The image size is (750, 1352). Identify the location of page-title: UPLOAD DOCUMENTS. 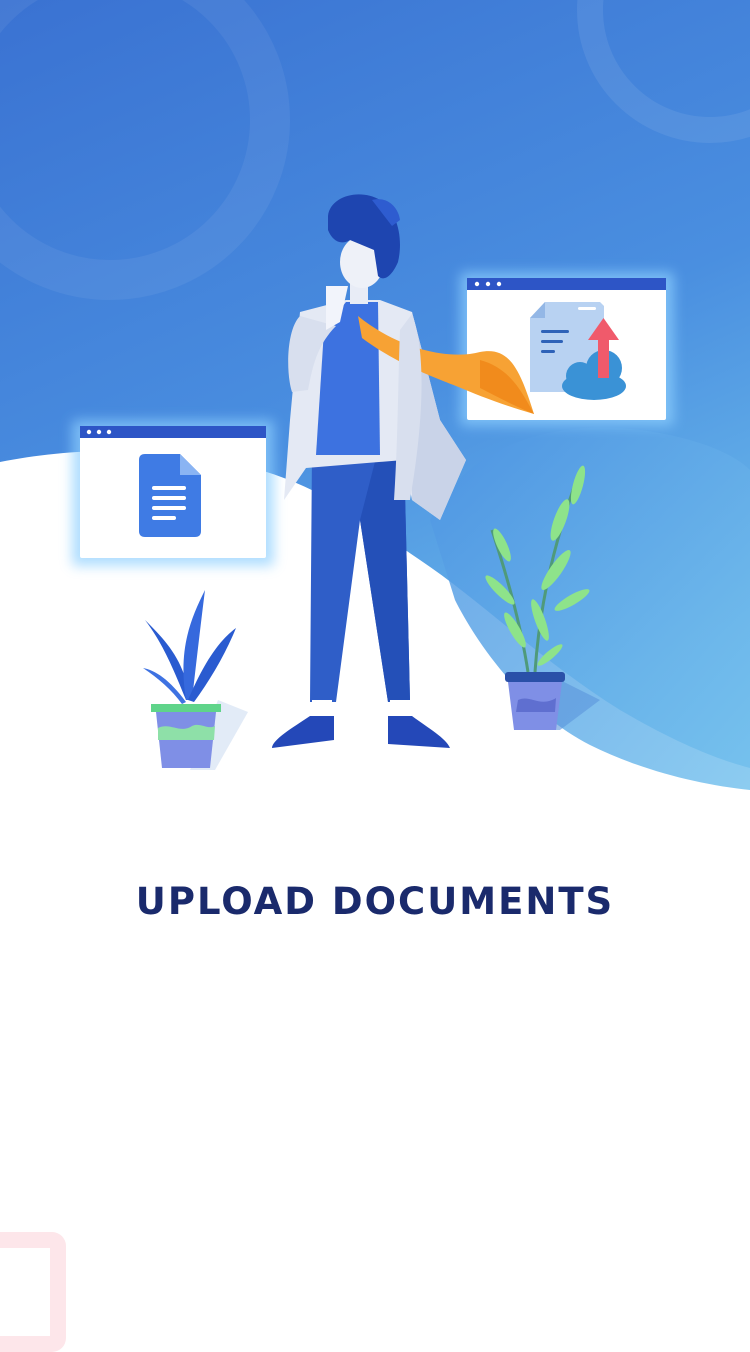
(375, 901).